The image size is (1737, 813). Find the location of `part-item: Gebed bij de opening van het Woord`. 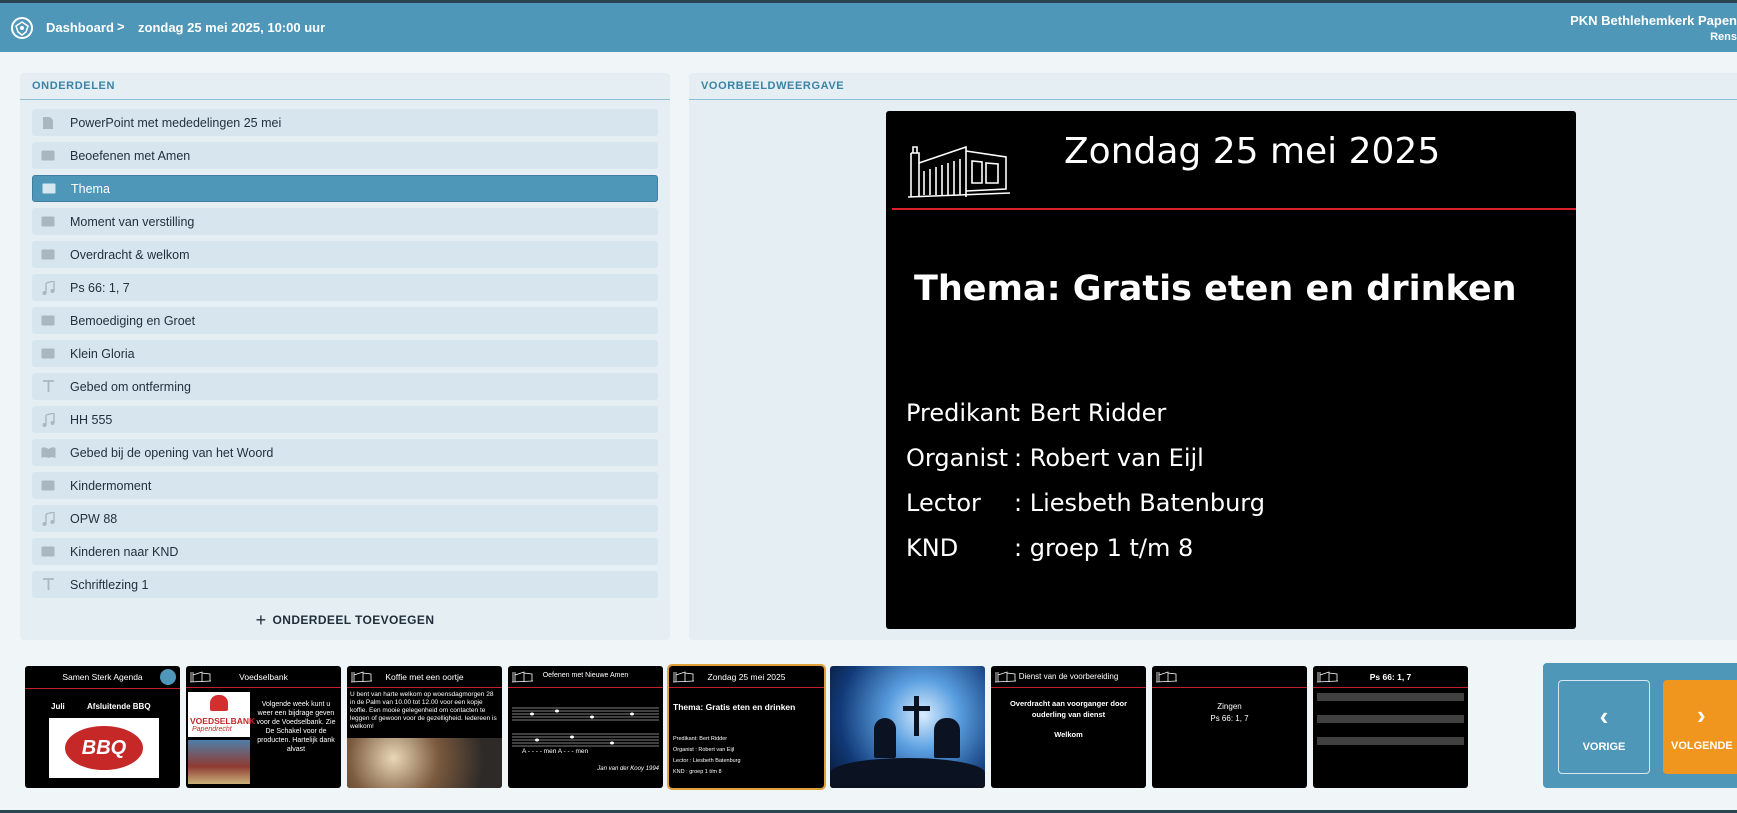

part-item: Gebed bij de opening van het Woord is located at coordinates (345, 452).